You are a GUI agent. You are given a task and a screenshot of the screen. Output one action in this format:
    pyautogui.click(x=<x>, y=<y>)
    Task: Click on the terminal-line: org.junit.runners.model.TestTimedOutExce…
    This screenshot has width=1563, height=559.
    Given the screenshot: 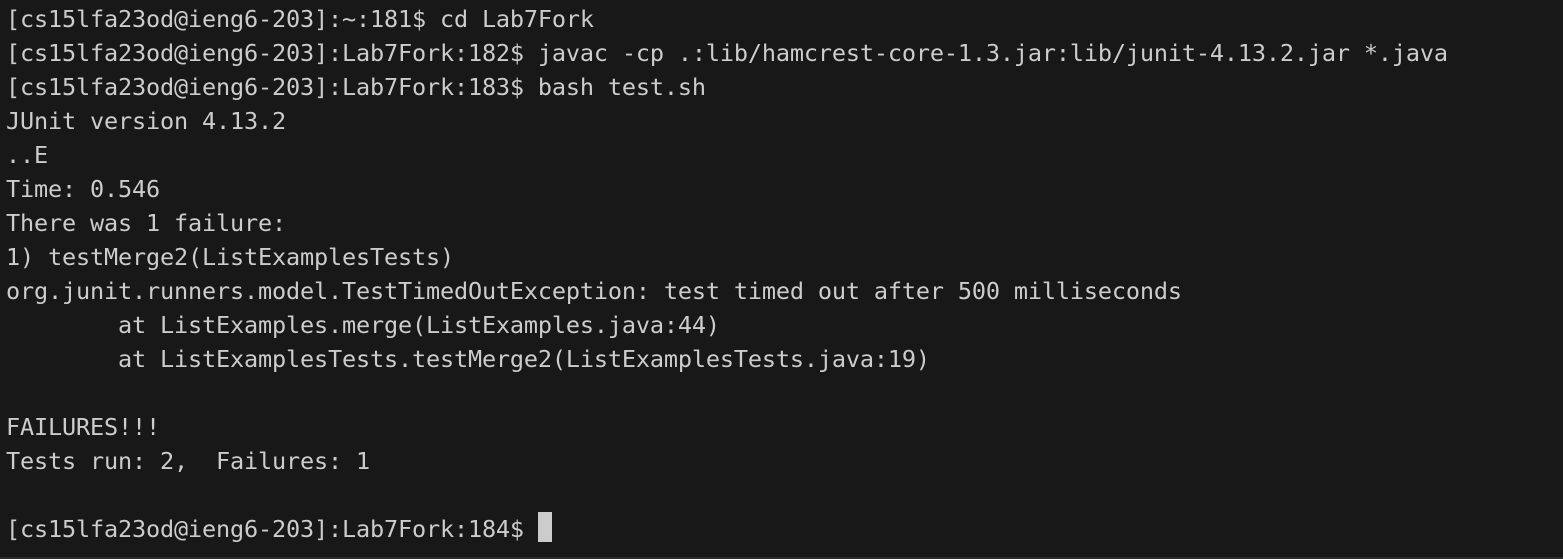 What is the action you would take?
    pyautogui.click(x=594, y=291)
    